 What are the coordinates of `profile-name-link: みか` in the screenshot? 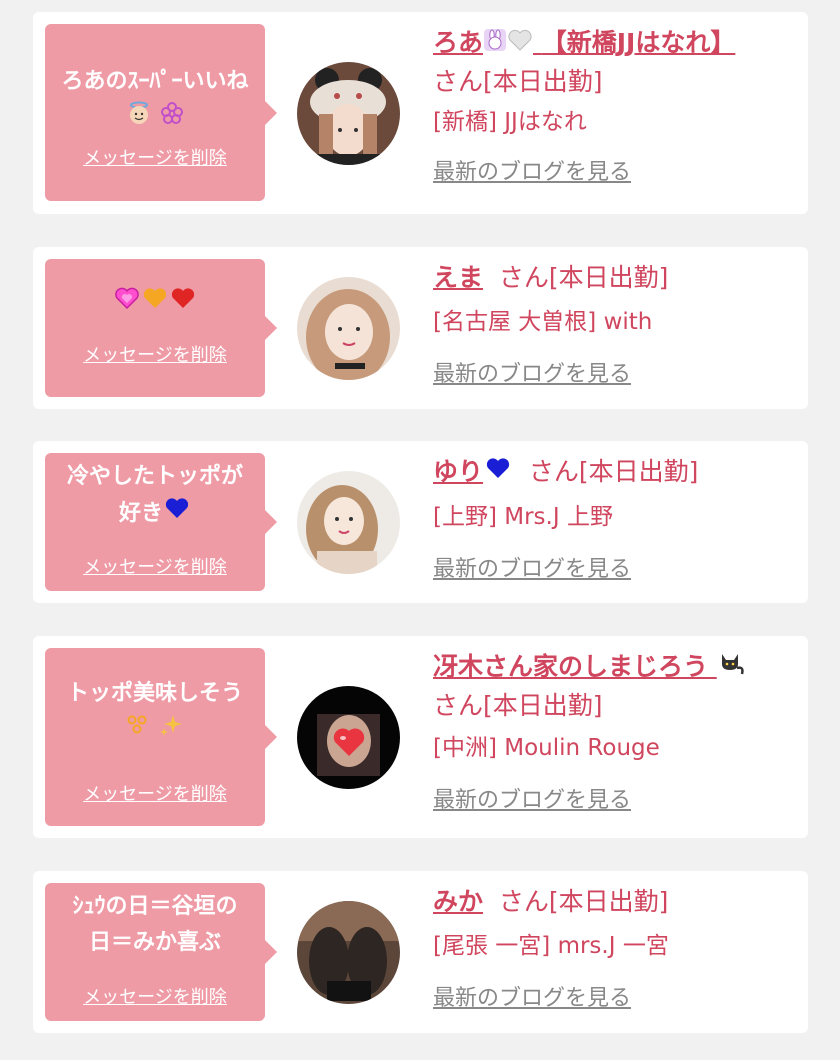 It's located at (458, 901).